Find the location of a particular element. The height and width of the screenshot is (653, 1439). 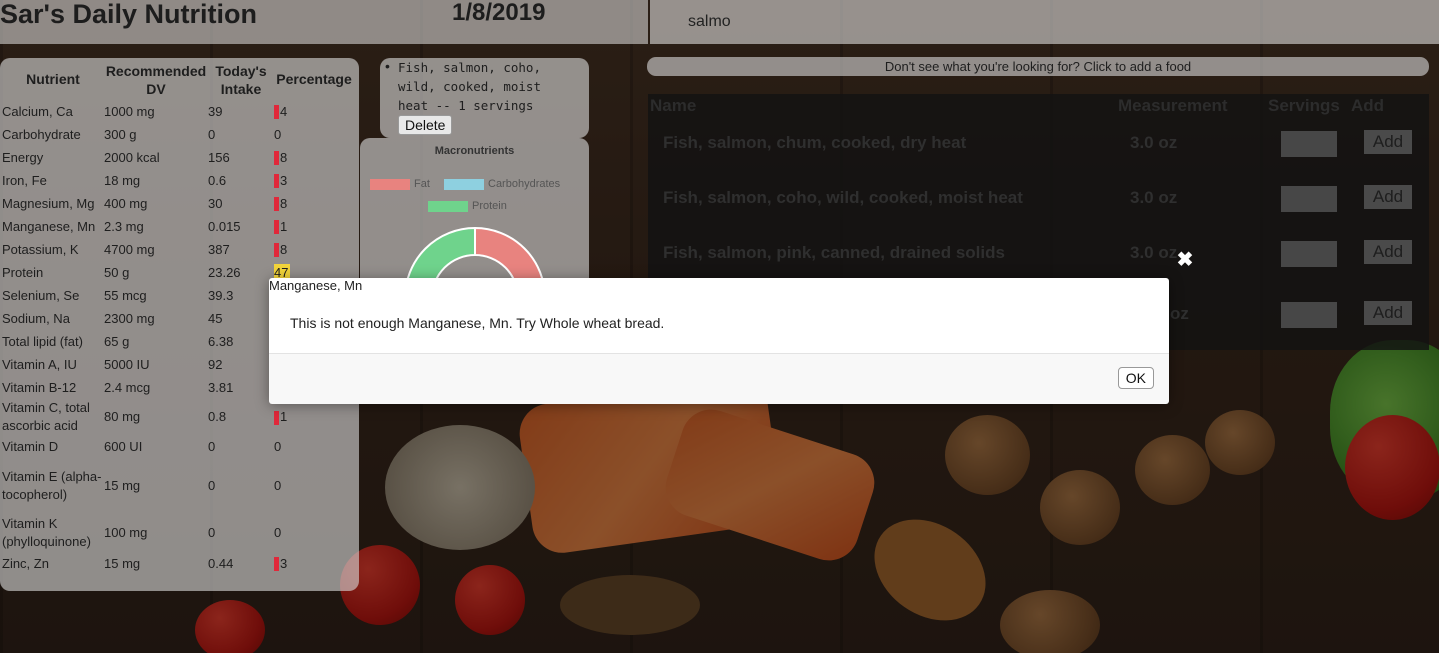

page-title: Sar's Daily Nutrition is located at coordinates (128, 14).